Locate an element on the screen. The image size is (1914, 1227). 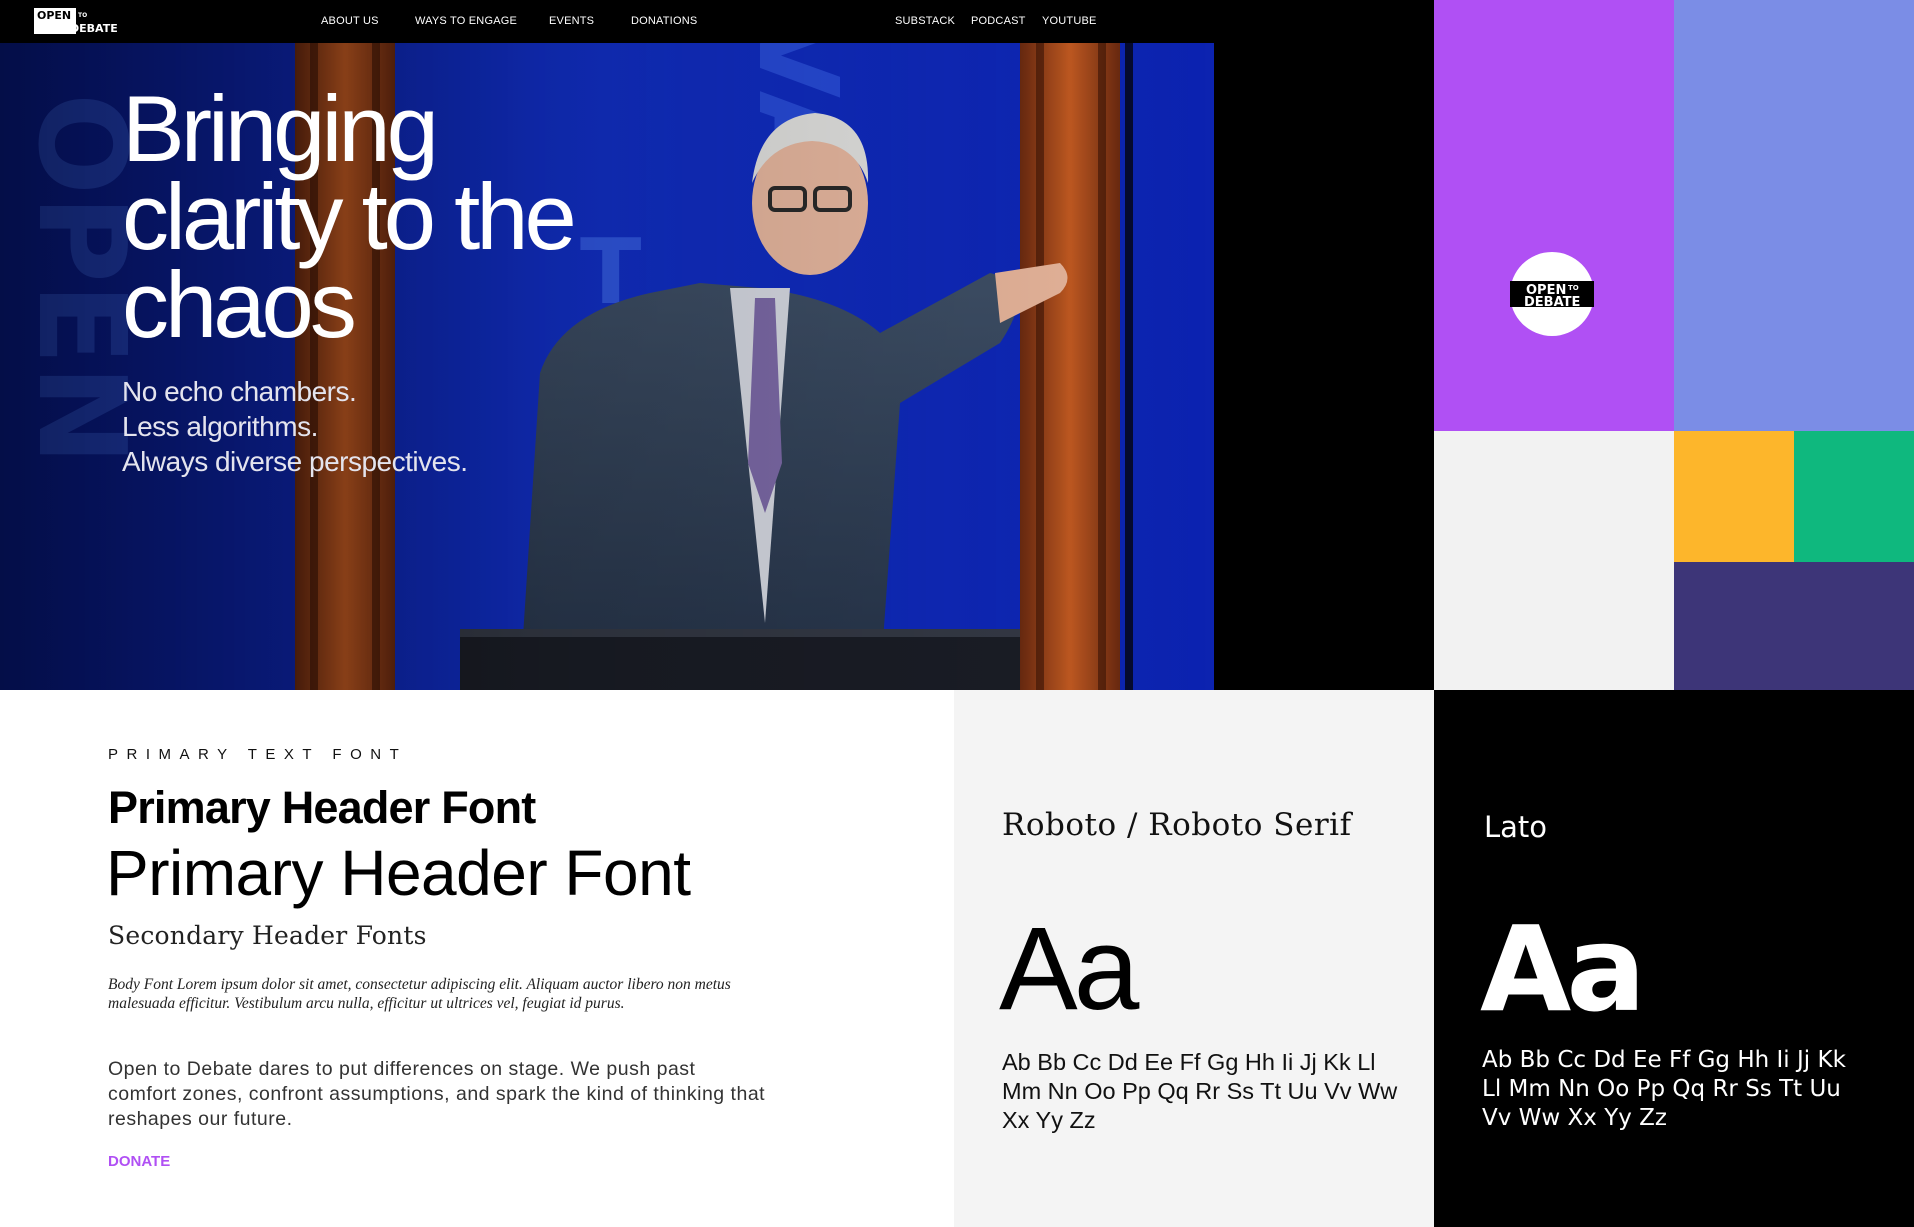
hero-title: Bringing clarity to the chaos is located at coordinates (402, 216).